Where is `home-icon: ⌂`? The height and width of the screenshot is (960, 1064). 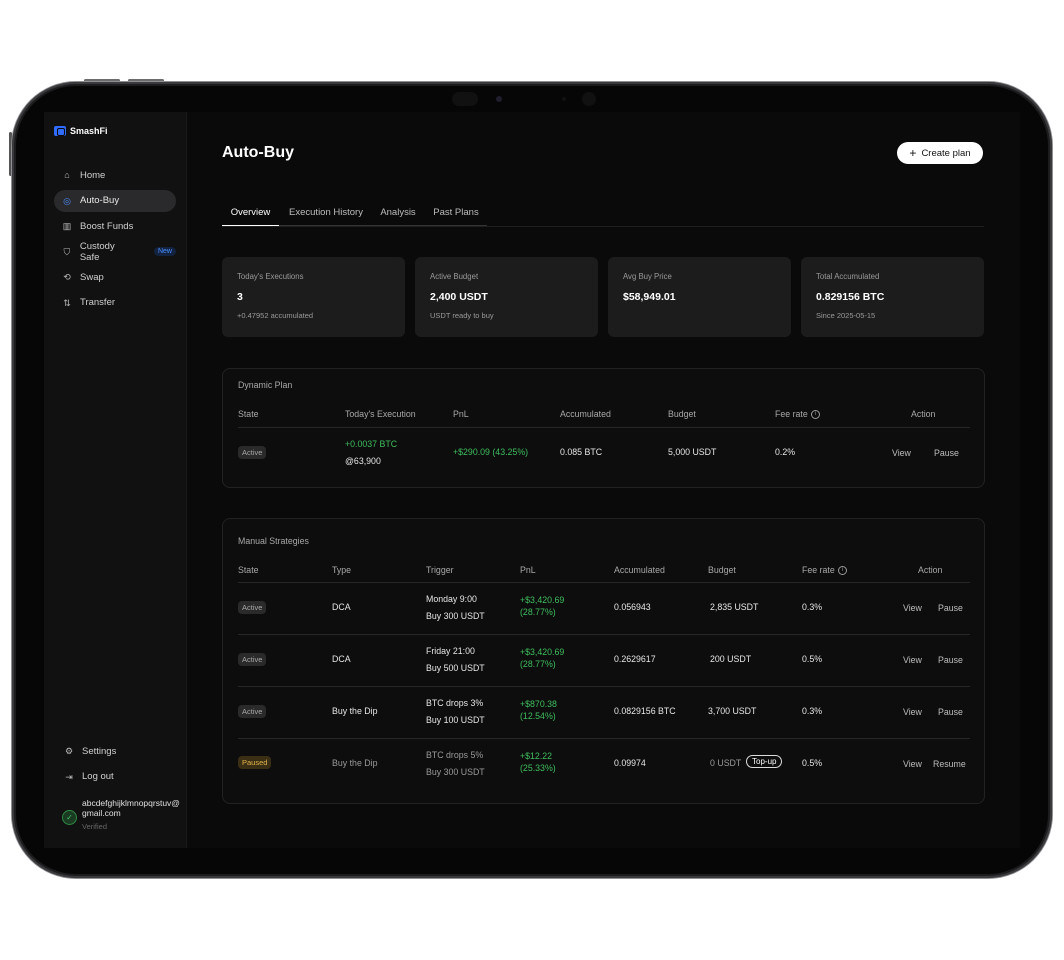 home-icon: ⌂ is located at coordinates (67, 175).